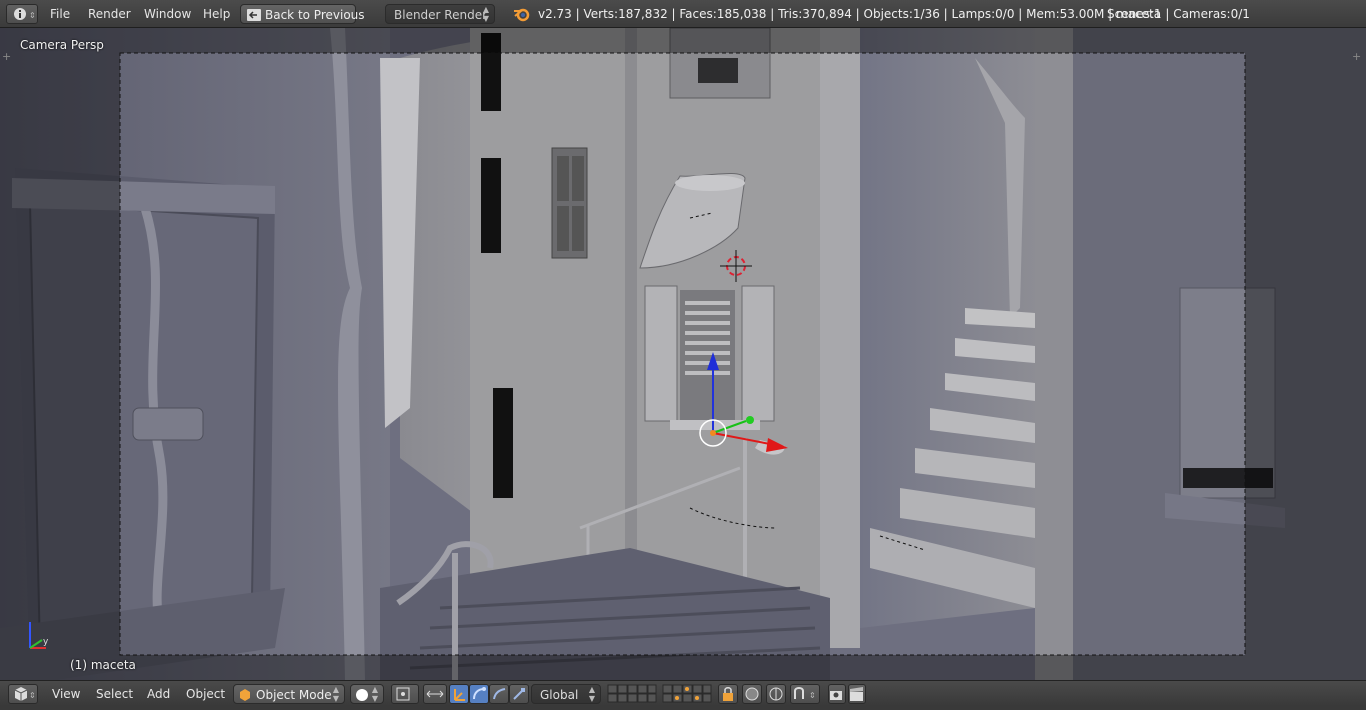  What do you see at coordinates (158, 694) in the screenshot?
I see `menu-add: Add` at bounding box center [158, 694].